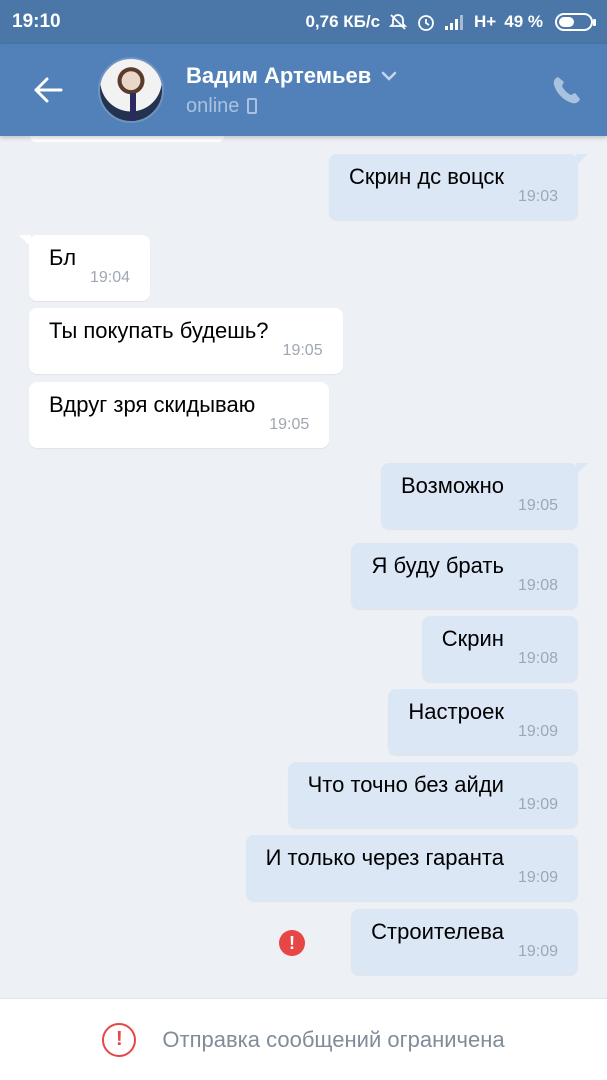 The height and width of the screenshot is (1080, 607). I want to click on message-bubble: Настроек 19:09, so click(483, 722).